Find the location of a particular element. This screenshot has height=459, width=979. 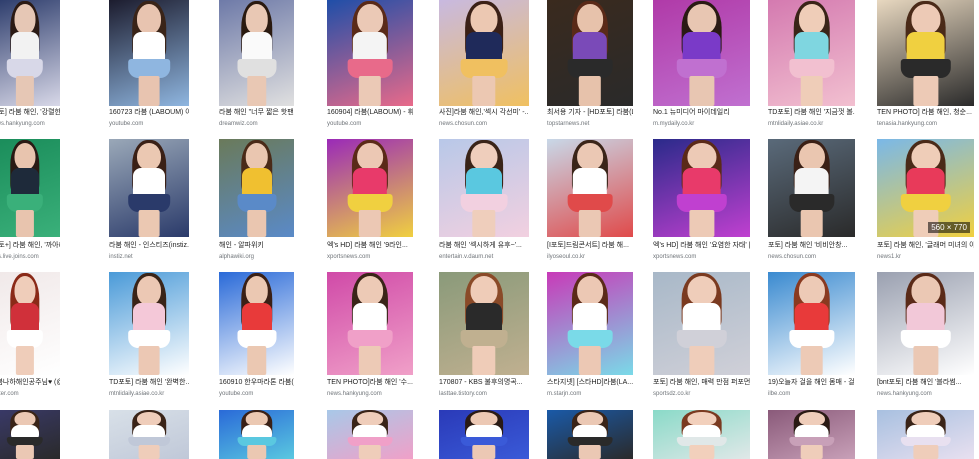

image-result-tile: 19)오늘자 걸을 해인 몸매 - 걸그룹, 연예인... ilbe.com is located at coordinates (811, 336).